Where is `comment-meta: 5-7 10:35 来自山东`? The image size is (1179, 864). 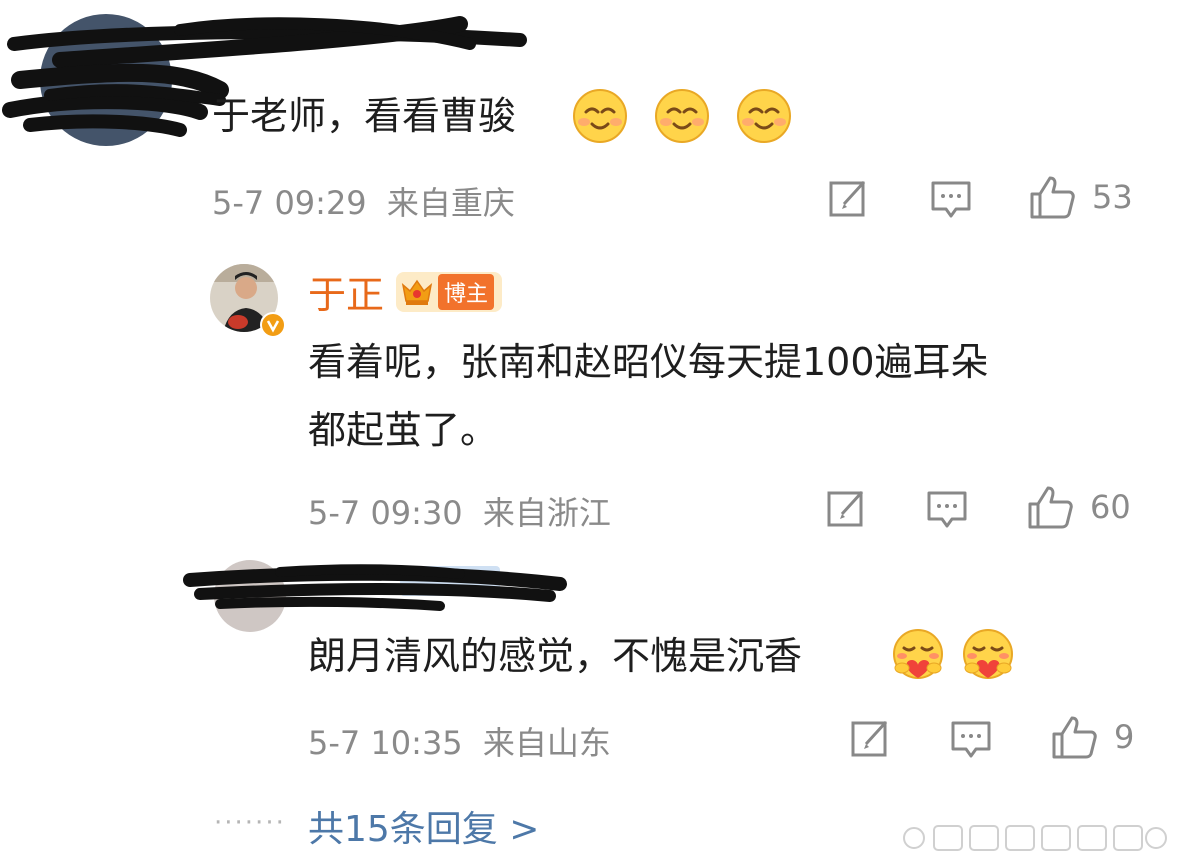
comment-meta: 5-7 10:35 来自山东 is located at coordinates (459, 741).